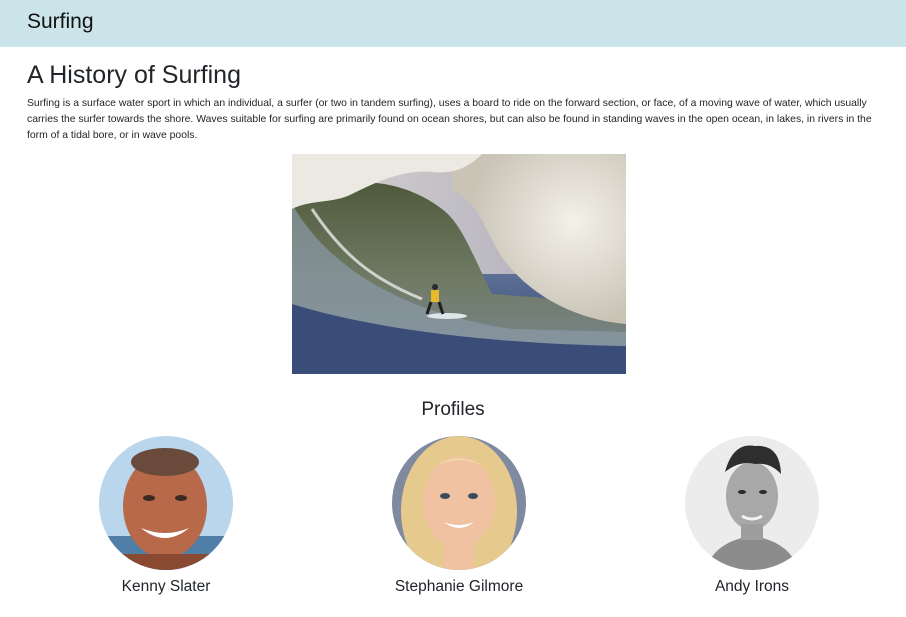 The height and width of the screenshot is (617, 906). Describe the element at coordinates (60, 22) in the screenshot. I see `navbar-brand: Surfing` at that location.